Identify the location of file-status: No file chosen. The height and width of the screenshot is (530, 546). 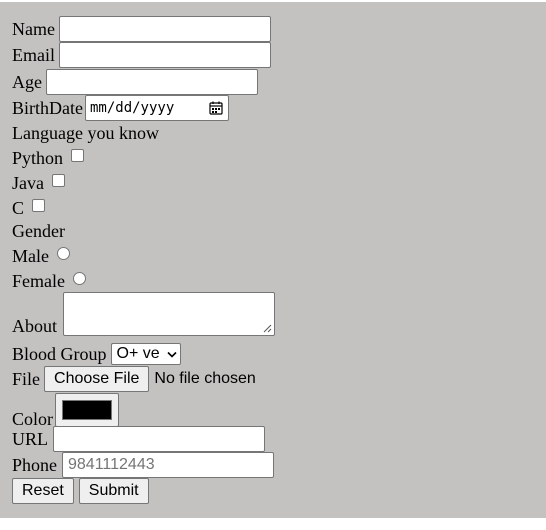
(205, 378).